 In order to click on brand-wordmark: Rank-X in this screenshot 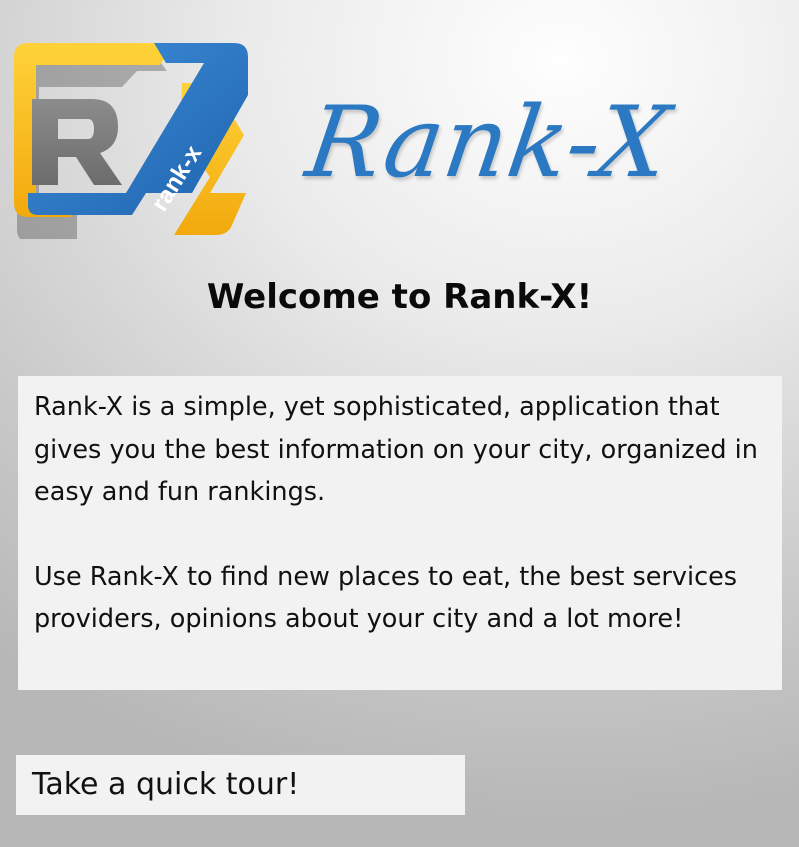, I will do `click(488, 143)`.